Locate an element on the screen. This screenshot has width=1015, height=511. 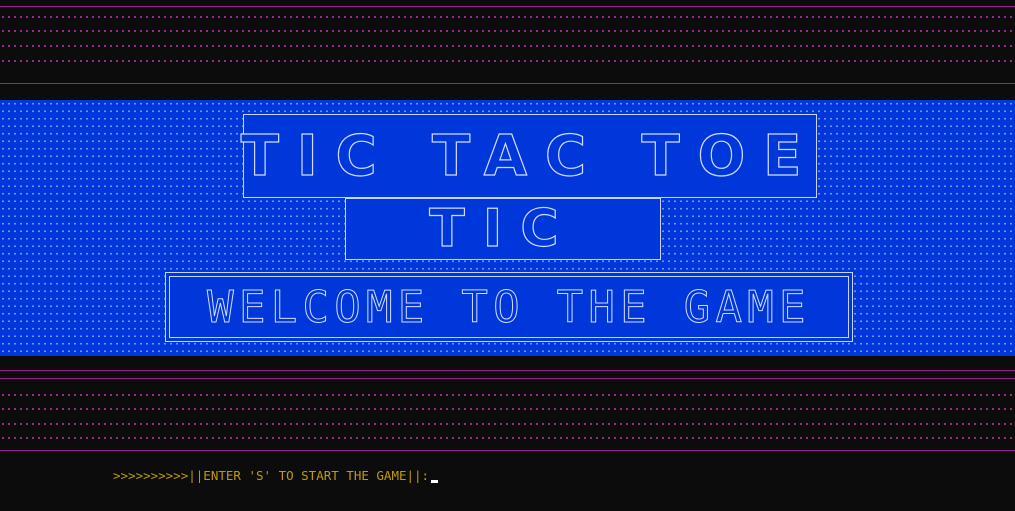
welcome-art-text: WELCOME TO THE GAME is located at coordinates (509, 307).